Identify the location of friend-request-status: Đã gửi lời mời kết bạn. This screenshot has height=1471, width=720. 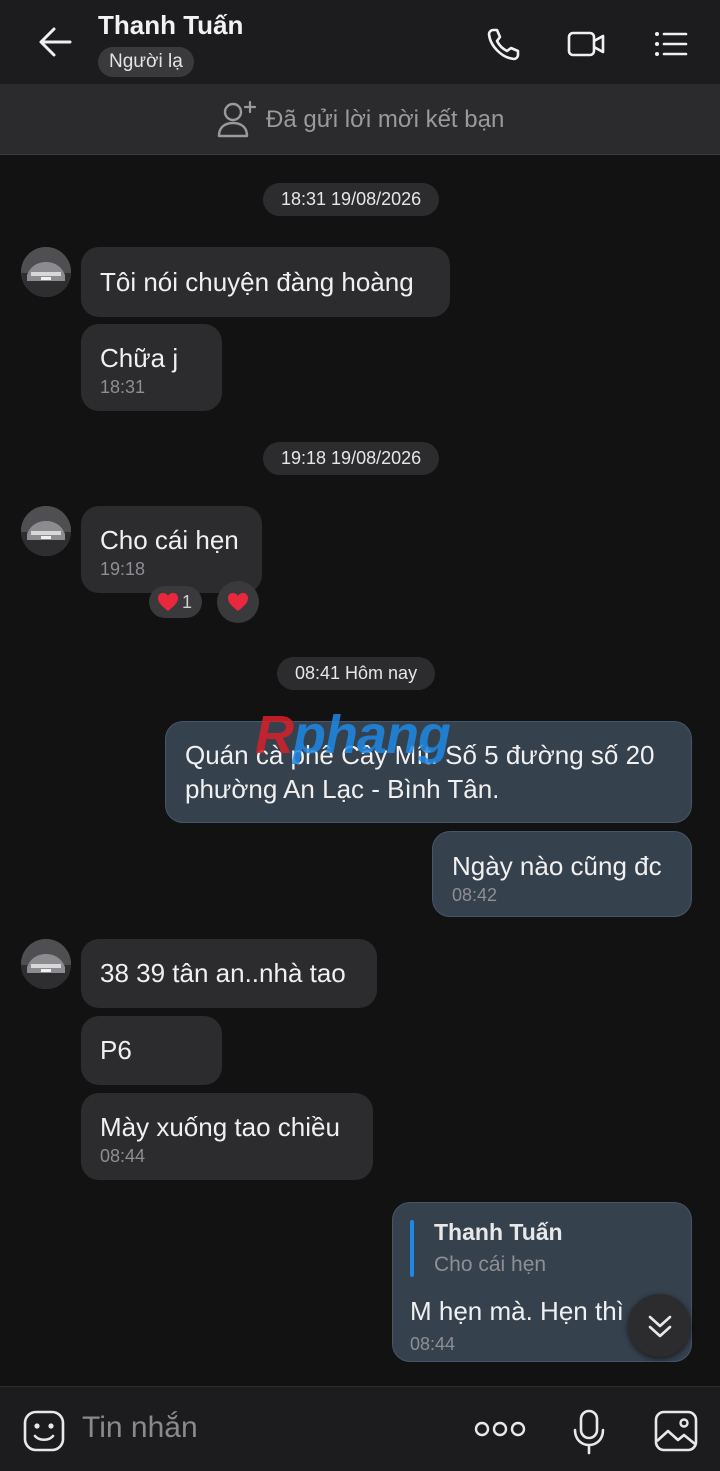
(385, 119).